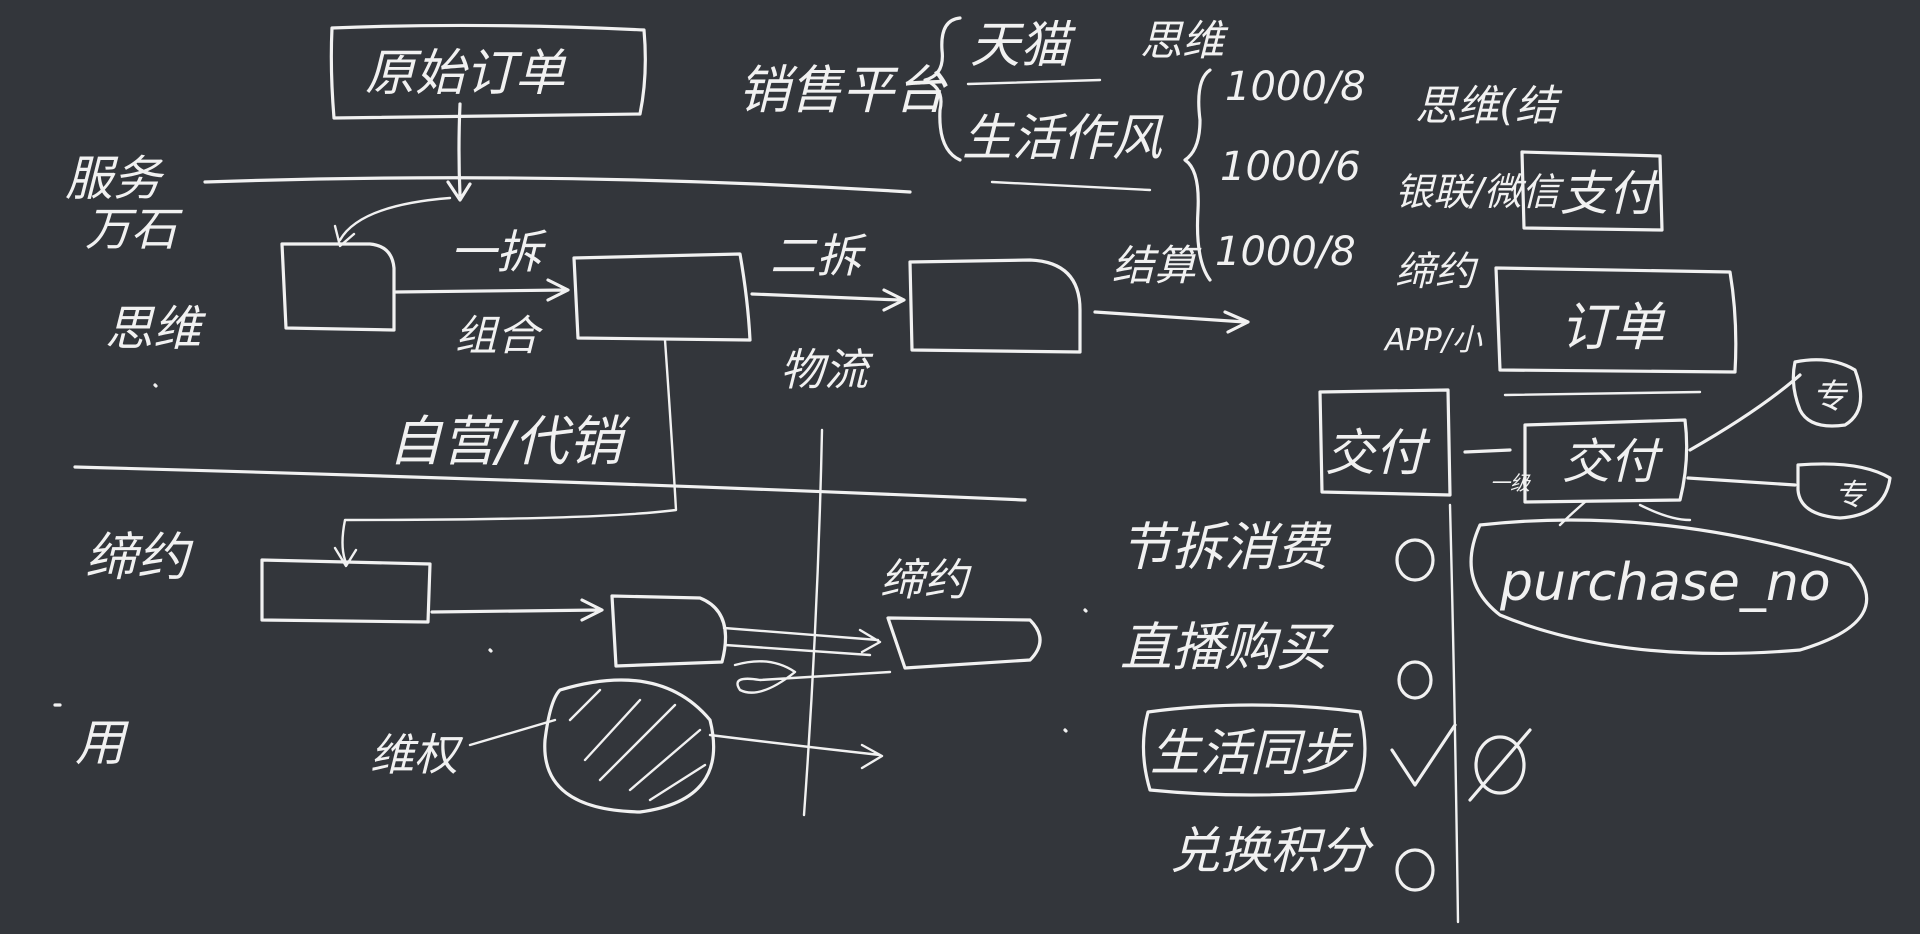 This screenshot has height=934, width=1920. I want to click on order-underline, so click(1602, 393).